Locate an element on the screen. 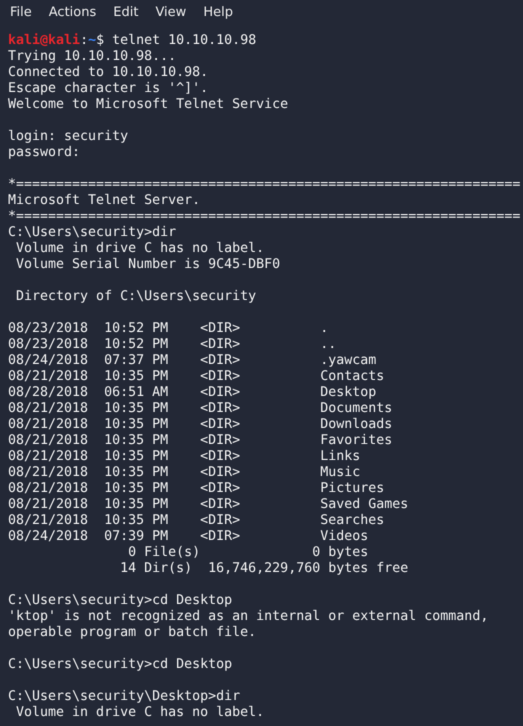 This screenshot has height=726, width=523. terminal-line: Volume Serial Number is 9C45-DBF0 is located at coordinates (147, 264).